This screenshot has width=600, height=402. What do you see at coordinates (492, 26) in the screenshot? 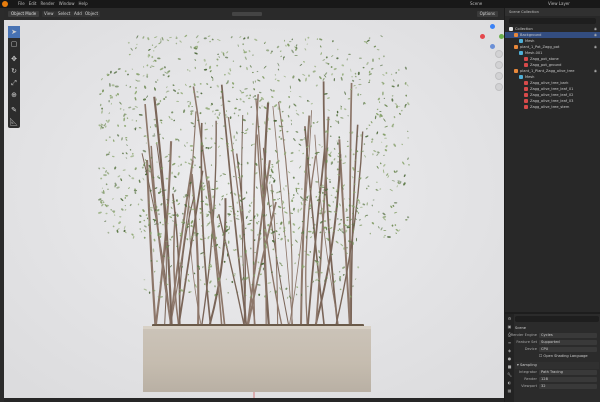
I see `axis-z-icon` at bounding box center [492, 26].